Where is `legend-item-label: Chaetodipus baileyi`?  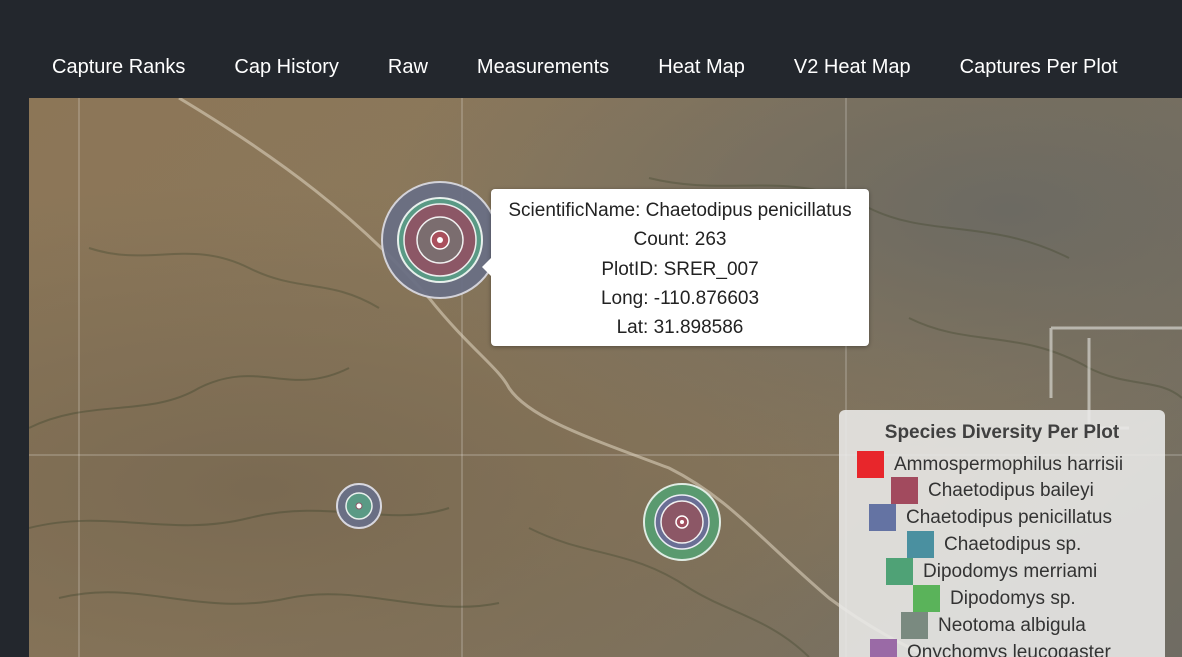 legend-item-label: Chaetodipus baileyi is located at coordinates (1011, 490).